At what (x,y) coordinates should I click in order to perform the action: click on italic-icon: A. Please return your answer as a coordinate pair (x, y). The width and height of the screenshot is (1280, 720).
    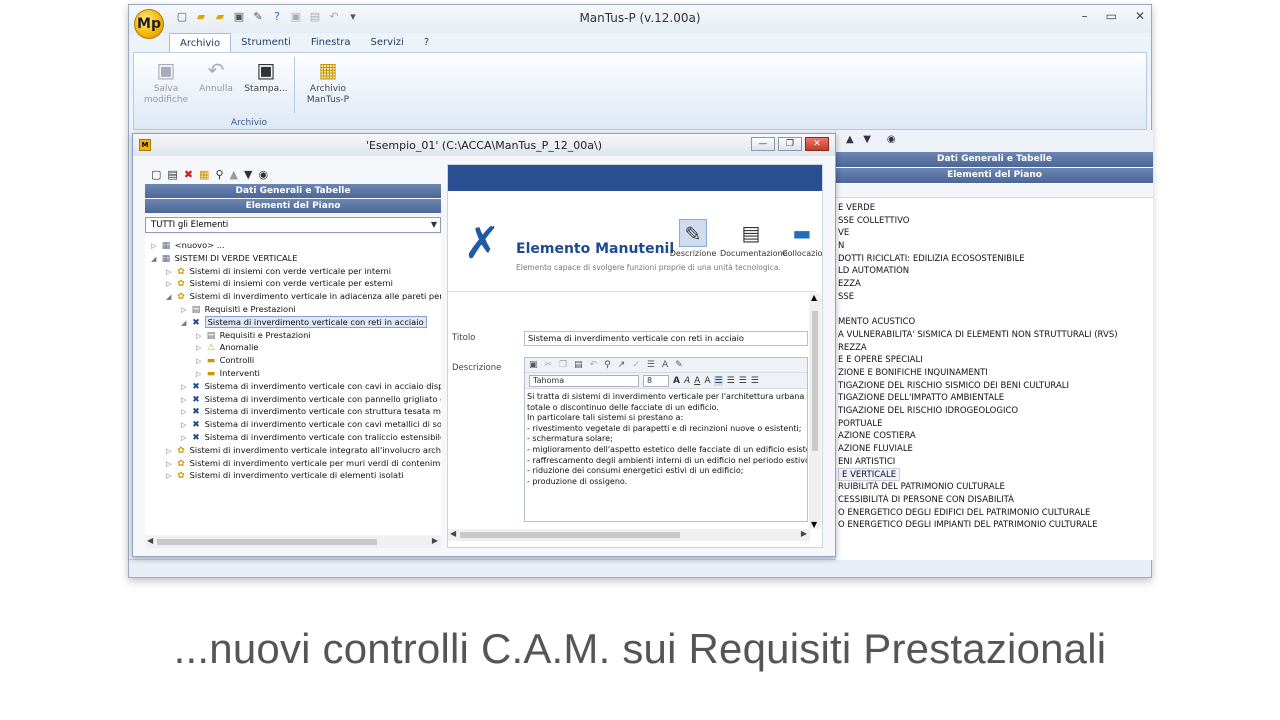
    Looking at the image, I should click on (687, 381).